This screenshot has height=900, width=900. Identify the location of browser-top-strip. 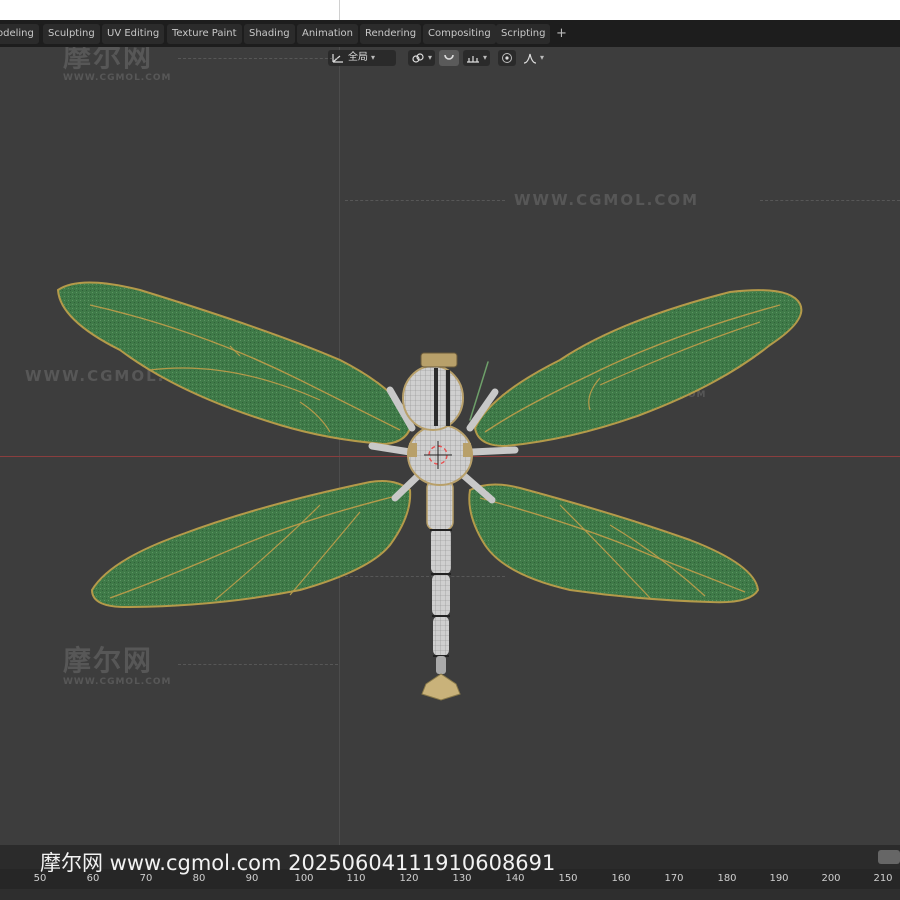
(450, 10).